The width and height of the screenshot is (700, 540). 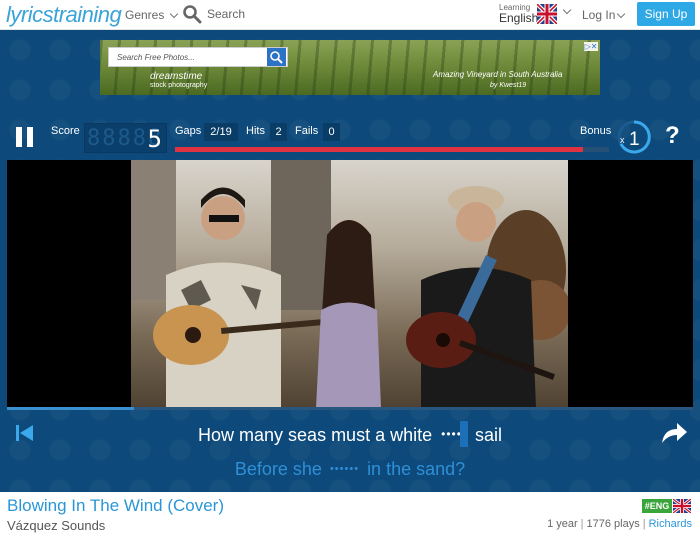 What do you see at coordinates (125, 138) in the screenshot?
I see `score-display: 88888 5` at bounding box center [125, 138].